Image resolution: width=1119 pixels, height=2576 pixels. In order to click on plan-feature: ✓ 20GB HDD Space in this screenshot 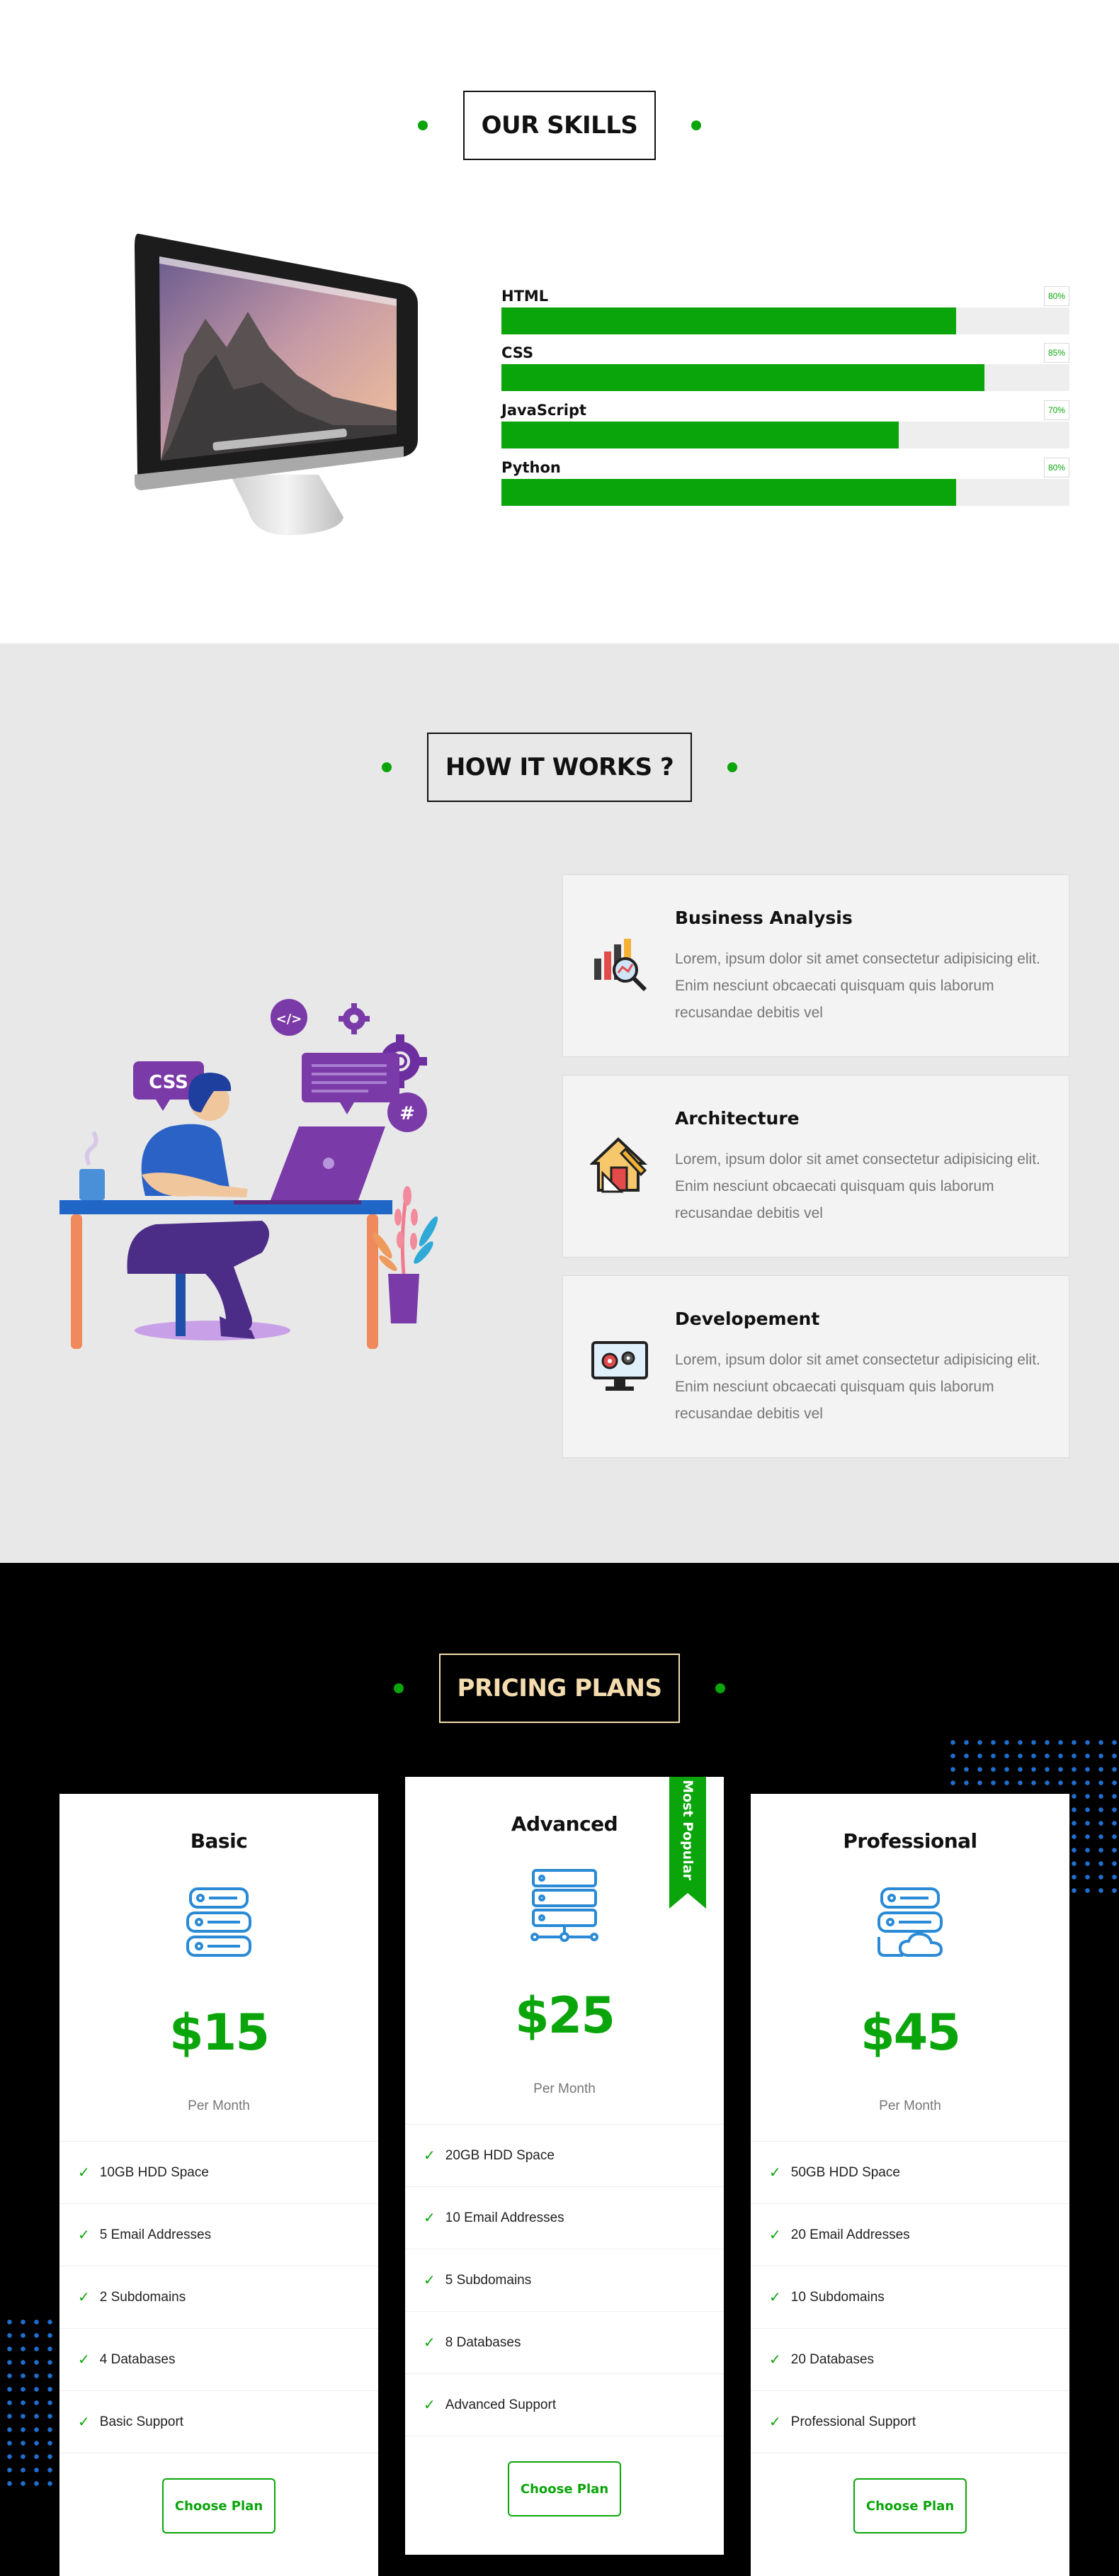, I will do `click(564, 2156)`.